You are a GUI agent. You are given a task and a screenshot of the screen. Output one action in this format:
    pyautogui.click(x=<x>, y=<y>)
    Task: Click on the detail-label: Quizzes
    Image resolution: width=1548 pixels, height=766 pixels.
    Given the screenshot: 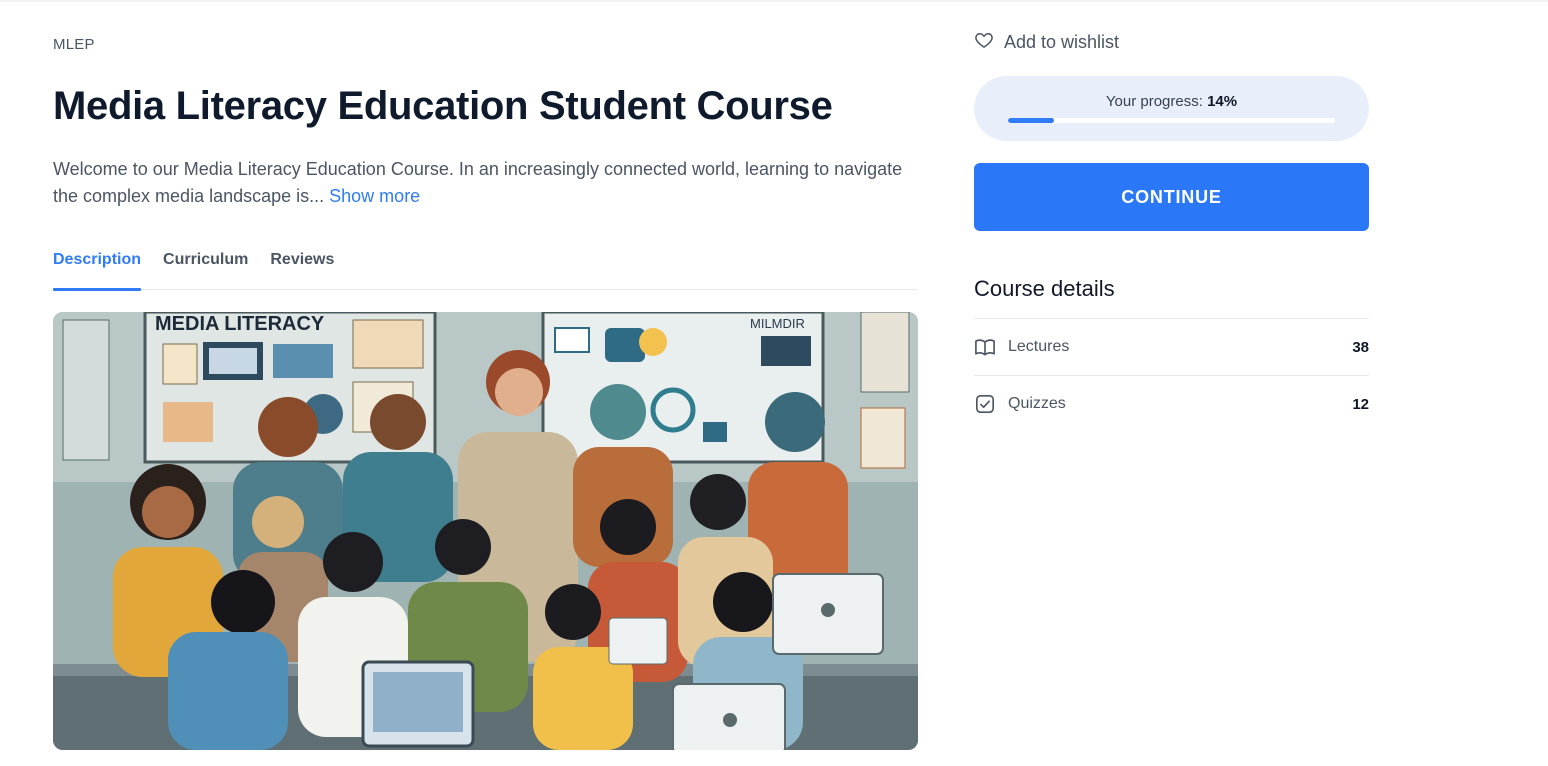 What is the action you would take?
    pyautogui.click(x=1037, y=403)
    